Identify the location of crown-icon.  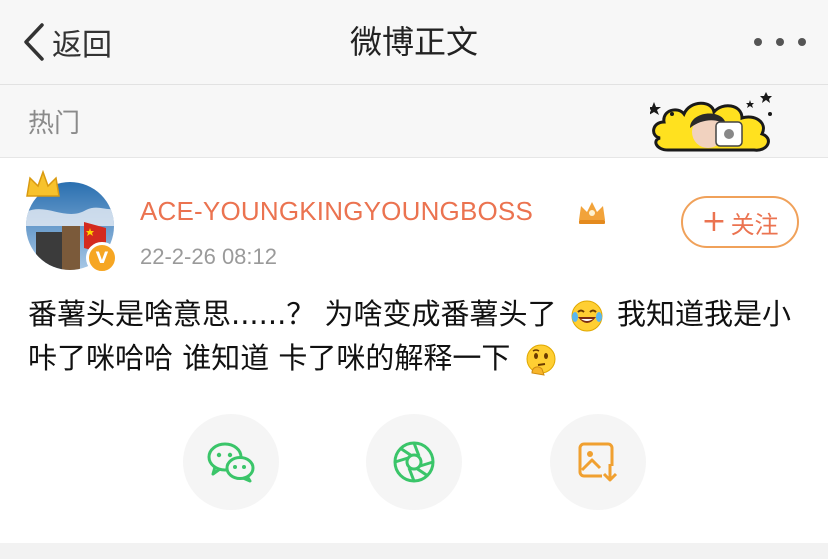
(43, 183).